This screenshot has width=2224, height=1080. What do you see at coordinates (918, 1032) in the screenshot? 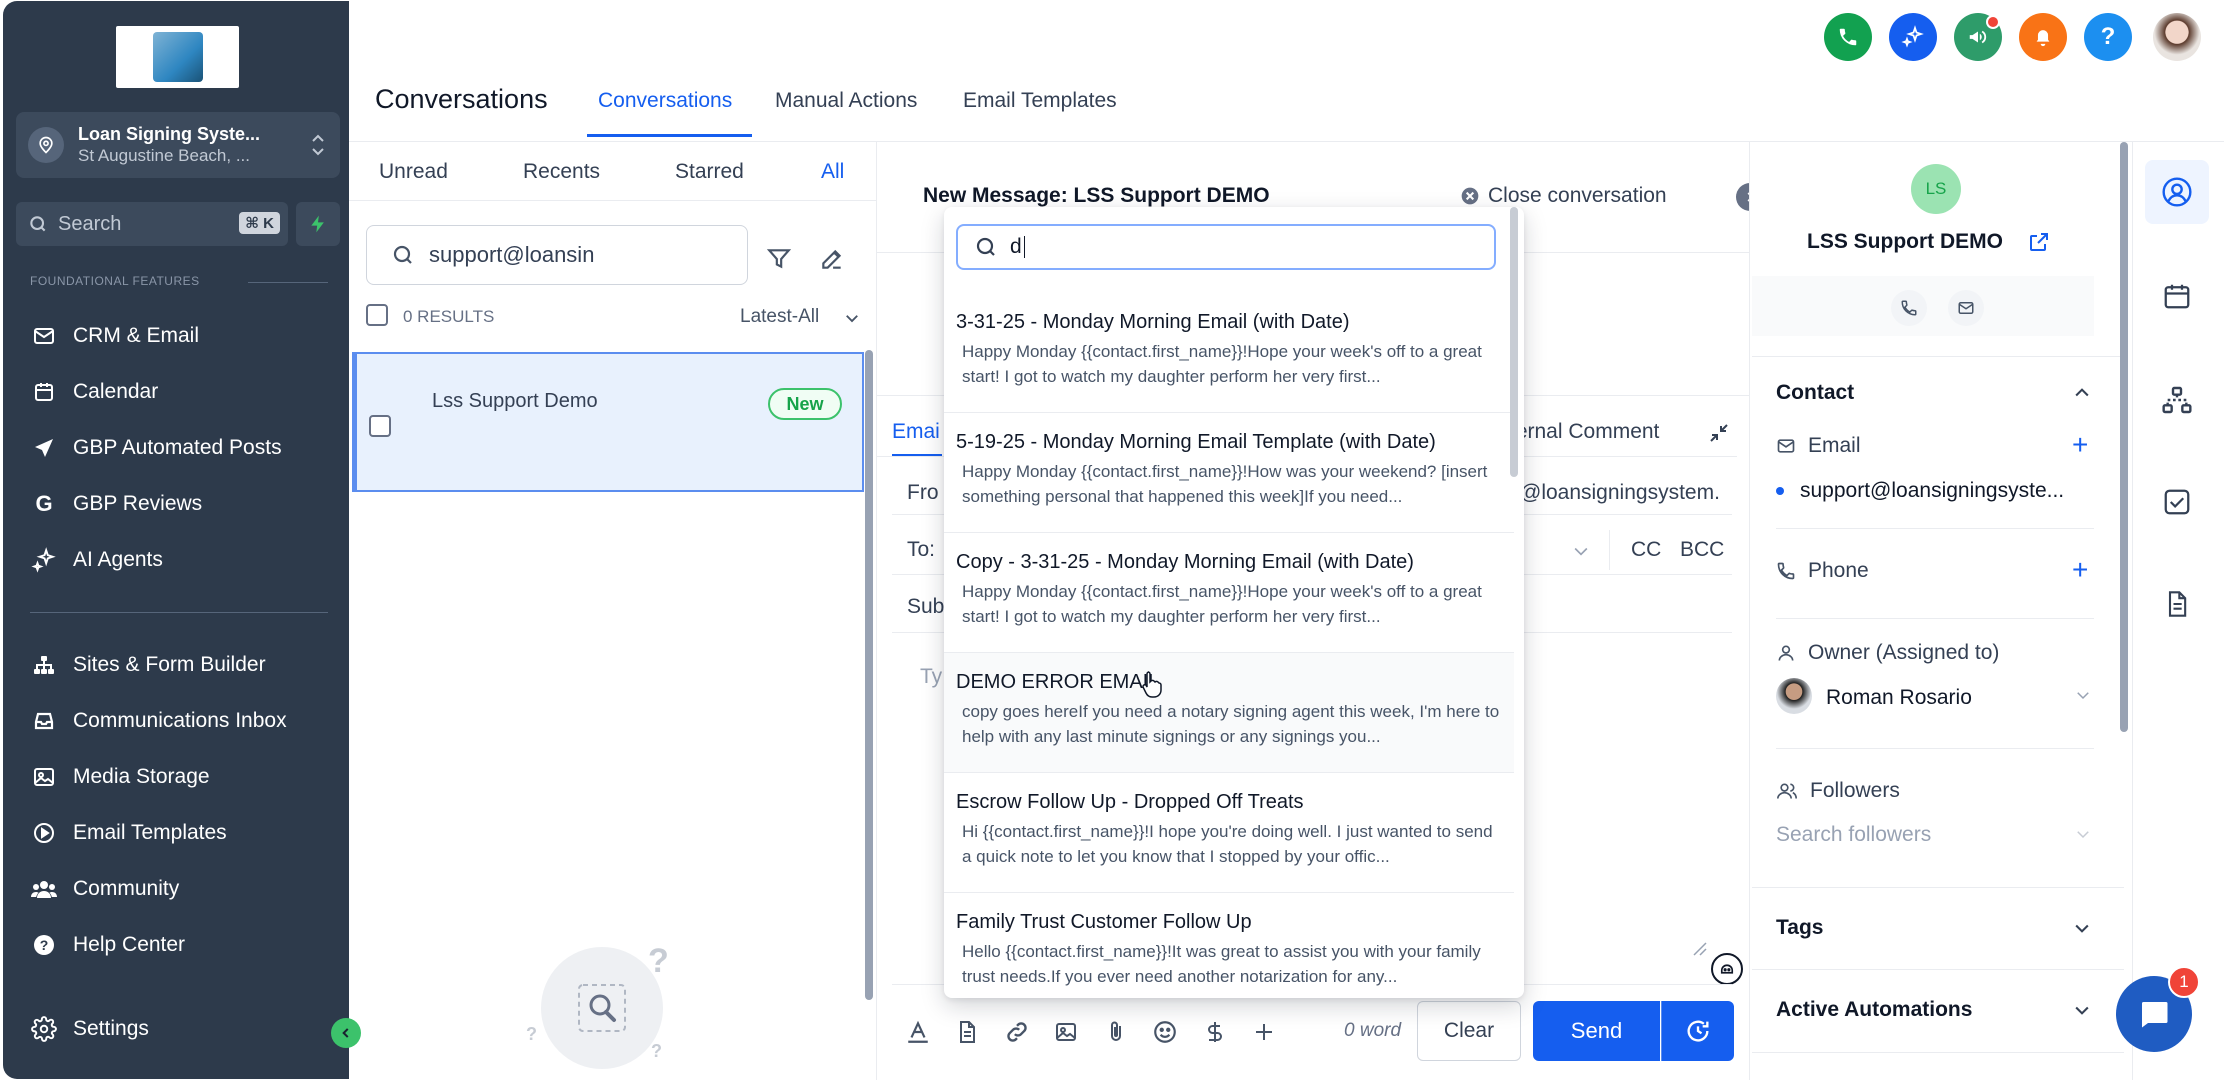
I see `text-format-icon` at bounding box center [918, 1032].